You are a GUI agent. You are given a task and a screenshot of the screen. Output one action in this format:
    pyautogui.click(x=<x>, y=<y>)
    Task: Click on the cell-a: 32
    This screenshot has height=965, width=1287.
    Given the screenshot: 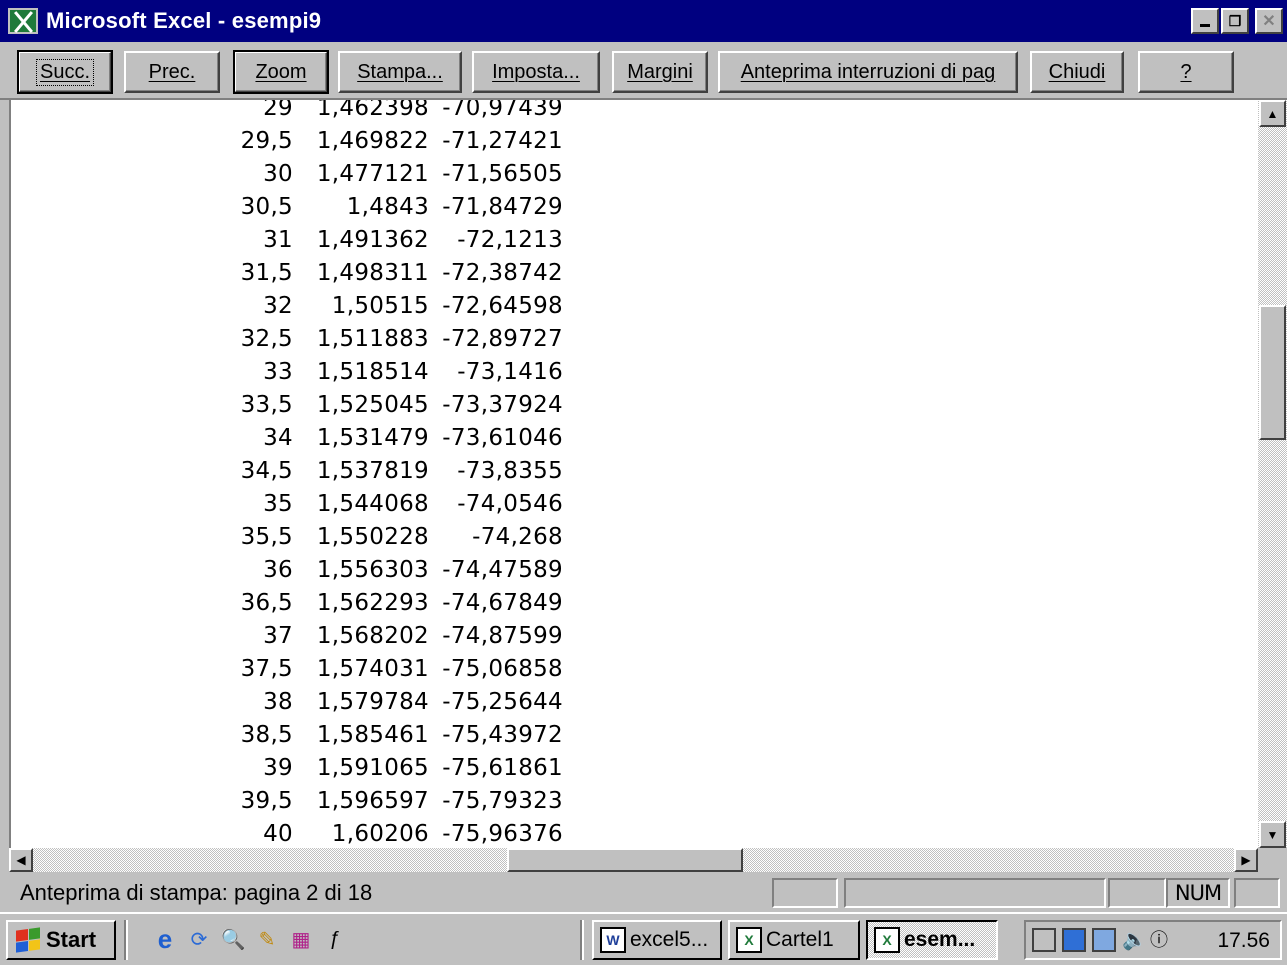 What is the action you would take?
    pyautogui.click(x=278, y=306)
    